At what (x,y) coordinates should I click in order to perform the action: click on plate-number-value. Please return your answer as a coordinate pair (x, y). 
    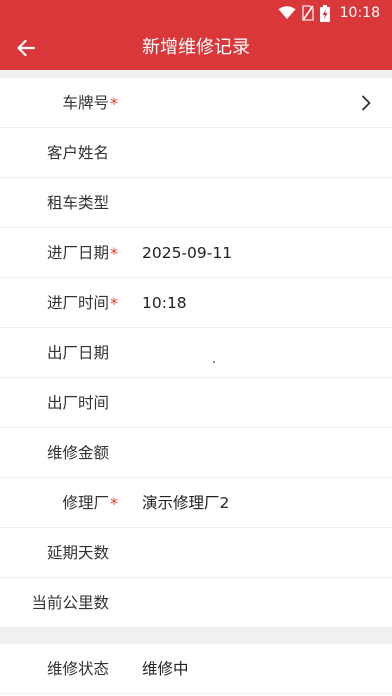
    Looking at the image, I should click on (247, 103).